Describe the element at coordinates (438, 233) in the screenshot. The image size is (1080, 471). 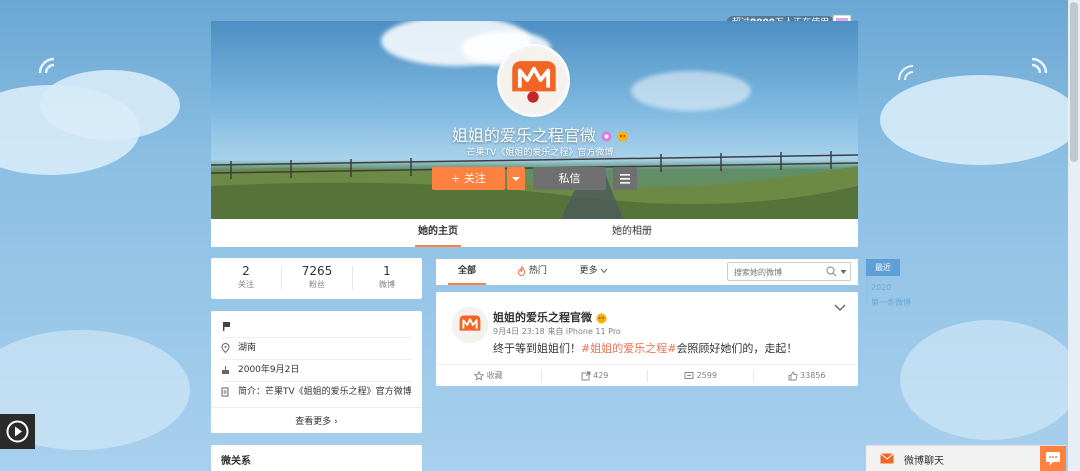
I see `tab-home: 她的主页` at that location.